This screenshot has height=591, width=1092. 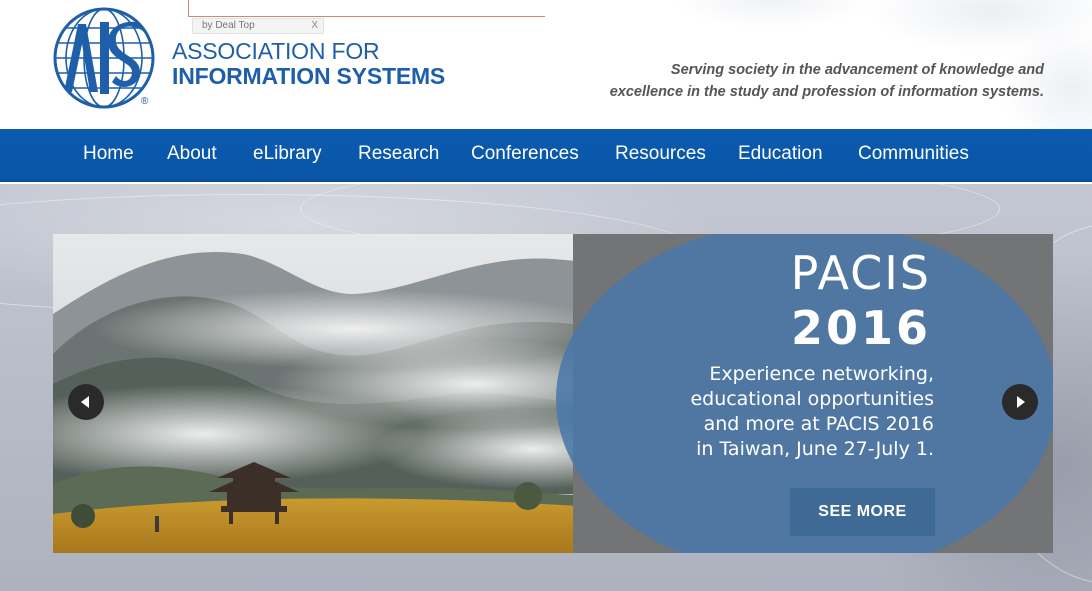 What do you see at coordinates (525, 154) in the screenshot?
I see `nav-item-conferences: Conferences` at bounding box center [525, 154].